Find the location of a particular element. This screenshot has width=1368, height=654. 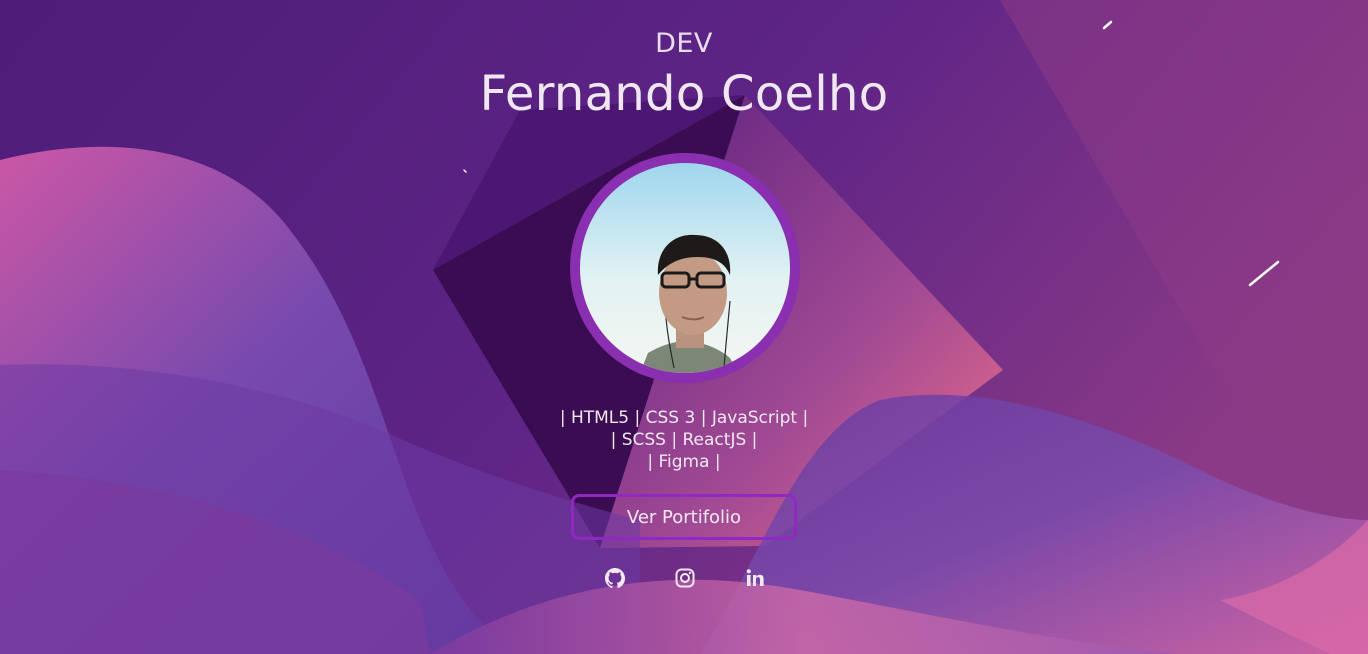

skills-line: | SCSS | ReactJS | is located at coordinates (684, 440).